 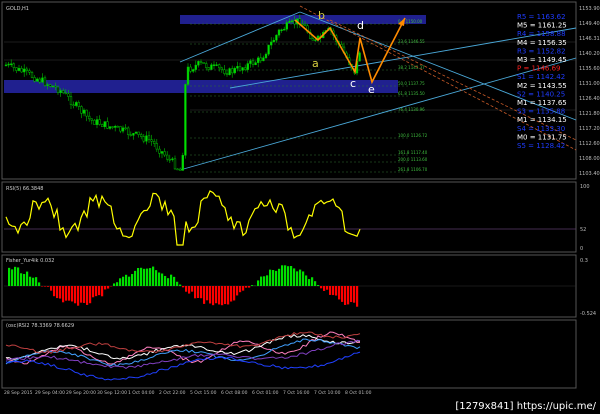 I want to click on fib-level-label: 61.8 1135.50, so click(x=411, y=93).